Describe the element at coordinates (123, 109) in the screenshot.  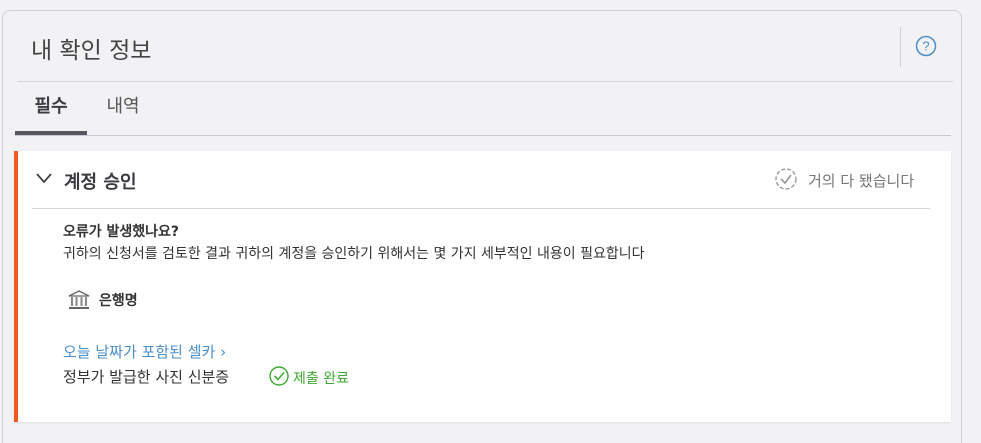
I see `tab-history: 내역` at that location.